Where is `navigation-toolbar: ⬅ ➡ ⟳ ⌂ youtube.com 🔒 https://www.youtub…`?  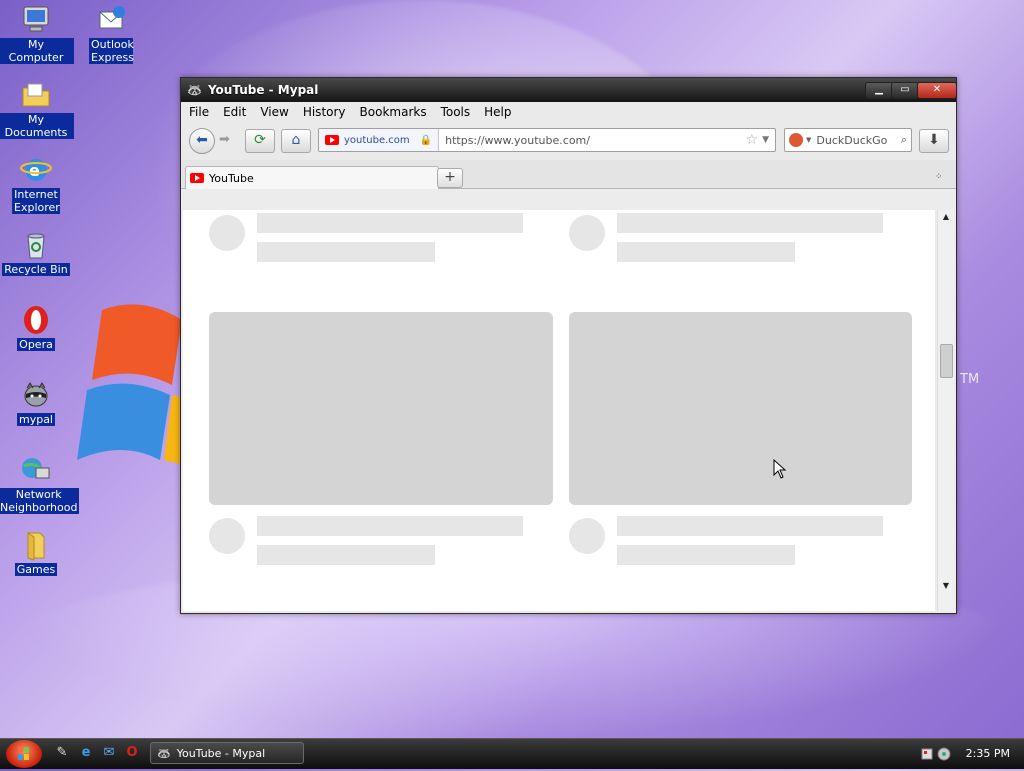 navigation-toolbar: ⬅ ➡ ⟳ ⌂ youtube.com 🔒 https://www.youtub… is located at coordinates (568, 141).